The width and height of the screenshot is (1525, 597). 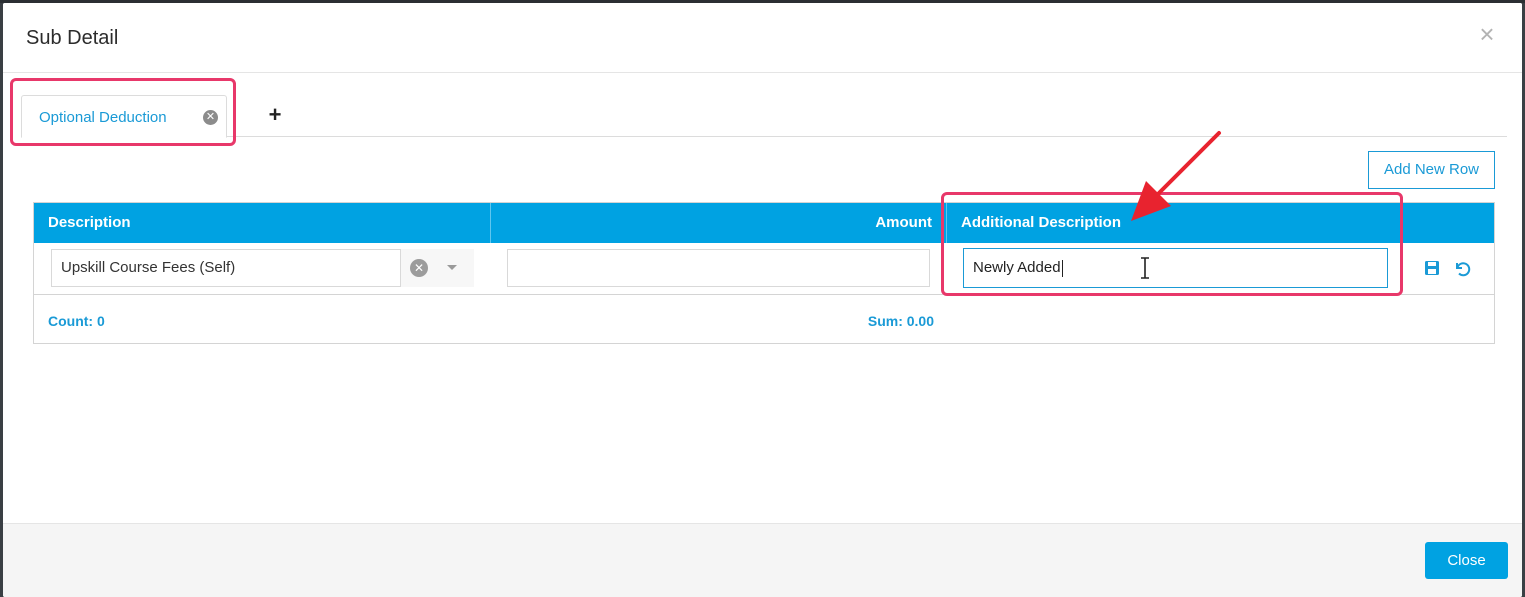 I want to click on close-icon: ×, so click(x=1487, y=34).